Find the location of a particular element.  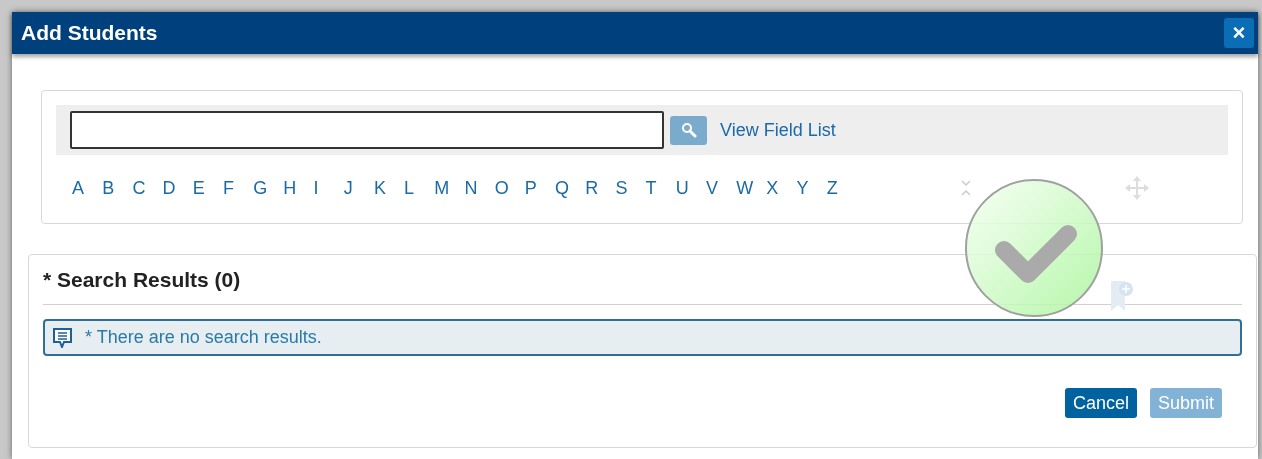

letter-link: P is located at coordinates (539, 188).